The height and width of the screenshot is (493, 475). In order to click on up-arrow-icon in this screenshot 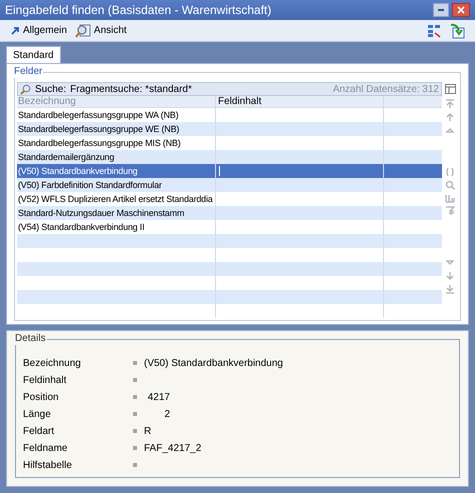, I will do `click(450, 117)`.